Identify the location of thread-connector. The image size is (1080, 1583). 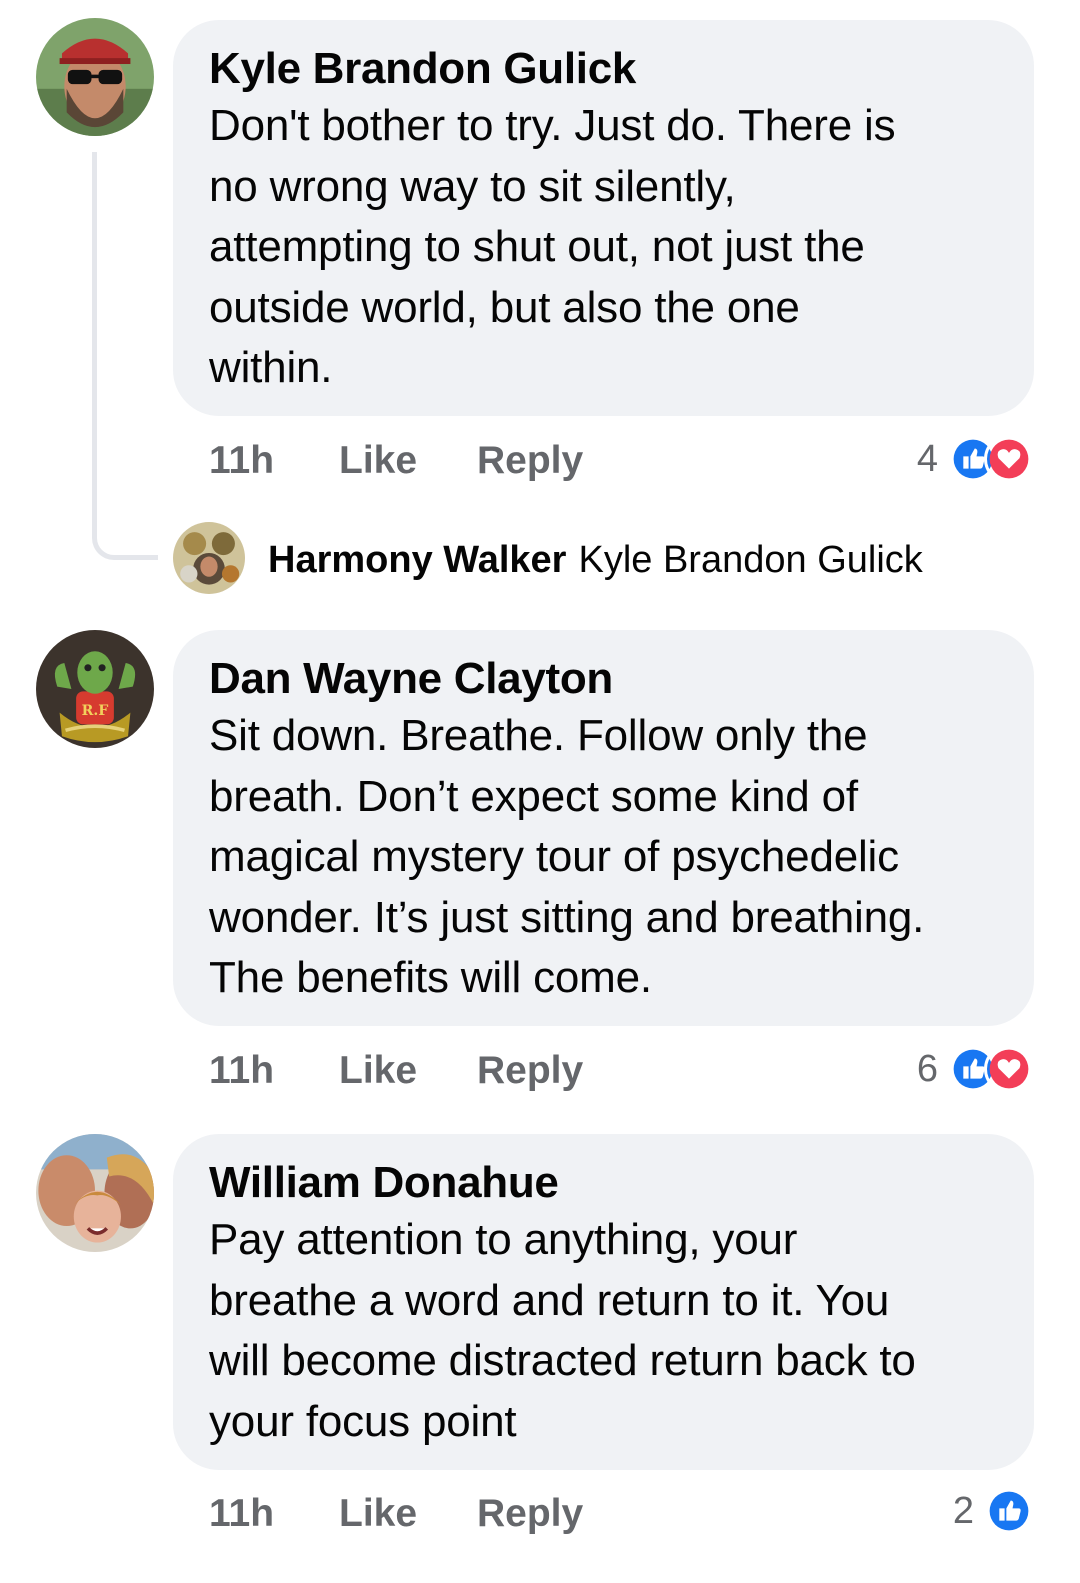
(125, 356).